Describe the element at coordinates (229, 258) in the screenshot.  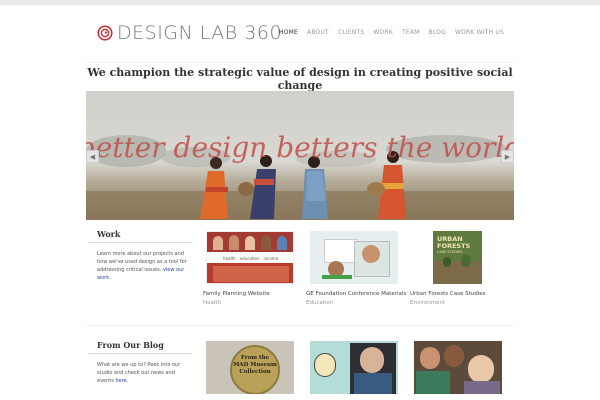
I see `thumb-label-health: health` at that location.